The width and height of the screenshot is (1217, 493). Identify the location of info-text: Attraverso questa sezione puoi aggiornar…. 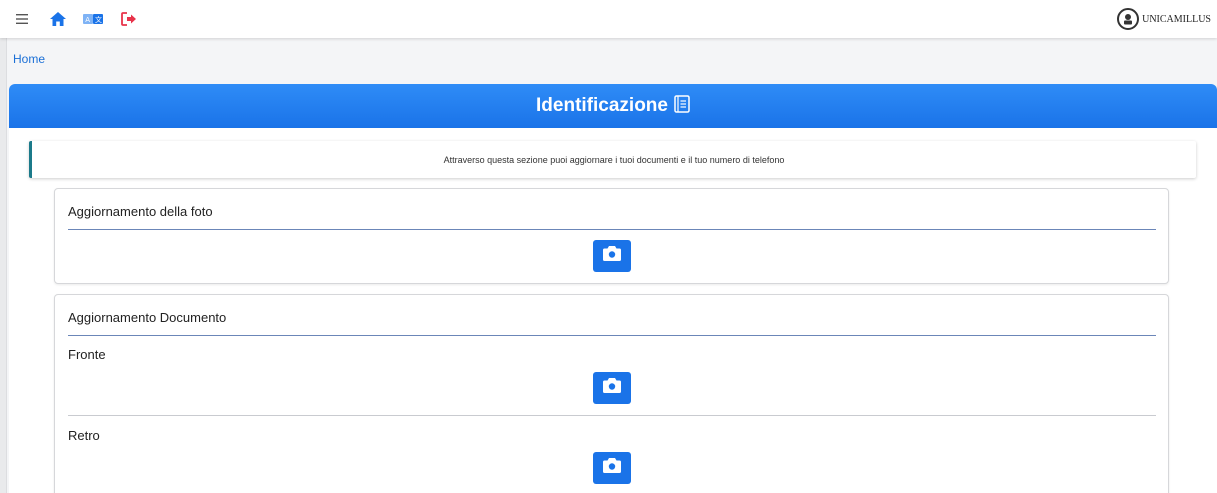
(614, 159).